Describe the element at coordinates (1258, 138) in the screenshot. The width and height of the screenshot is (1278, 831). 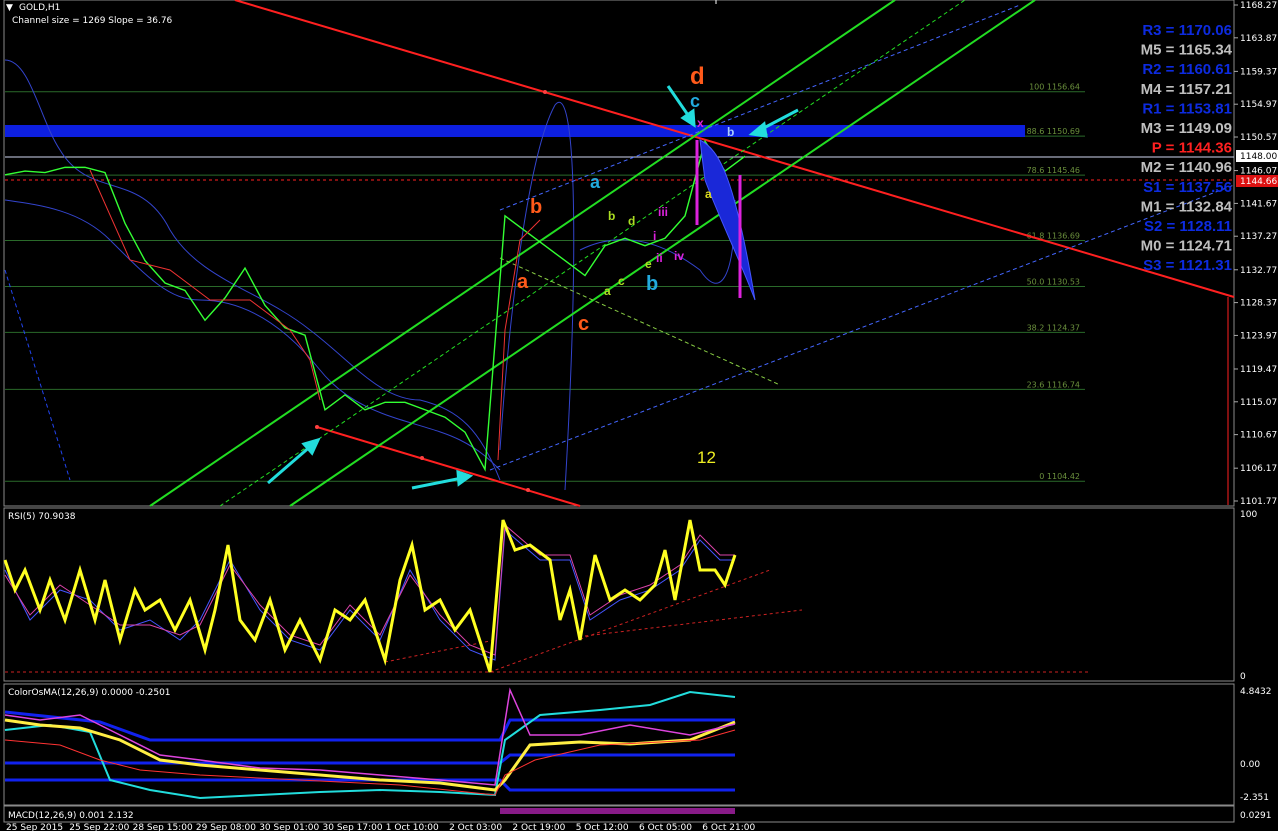
I see `price-tick-label: 1150.57` at that location.